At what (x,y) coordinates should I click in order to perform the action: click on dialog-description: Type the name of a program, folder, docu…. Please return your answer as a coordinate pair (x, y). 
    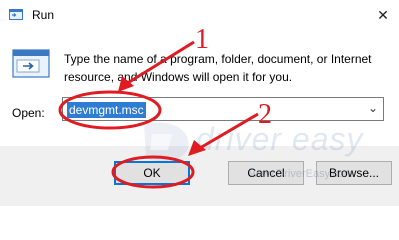
    Looking at the image, I should click on (218, 68).